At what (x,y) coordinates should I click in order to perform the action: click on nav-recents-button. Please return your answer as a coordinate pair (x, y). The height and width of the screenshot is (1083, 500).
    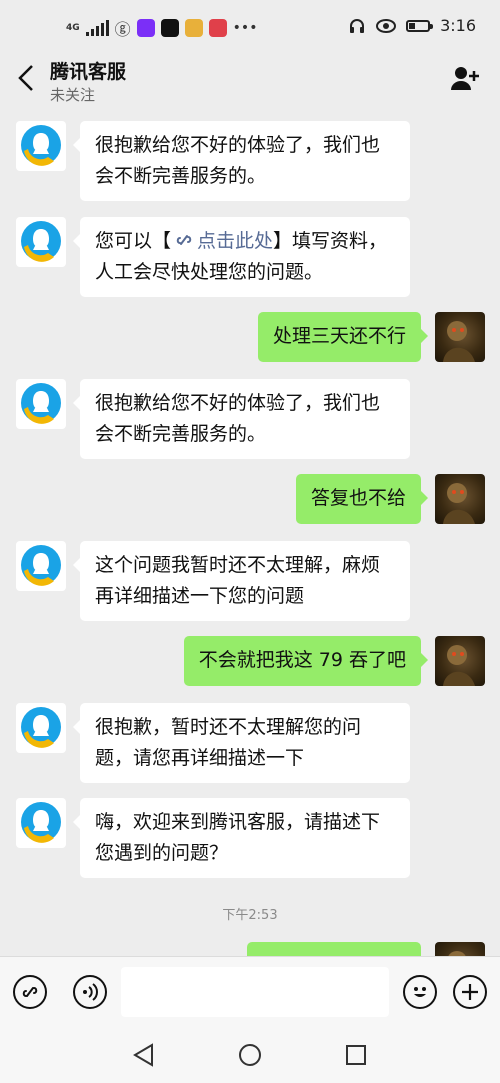
    Looking at the image, I should click on (356, 1055).